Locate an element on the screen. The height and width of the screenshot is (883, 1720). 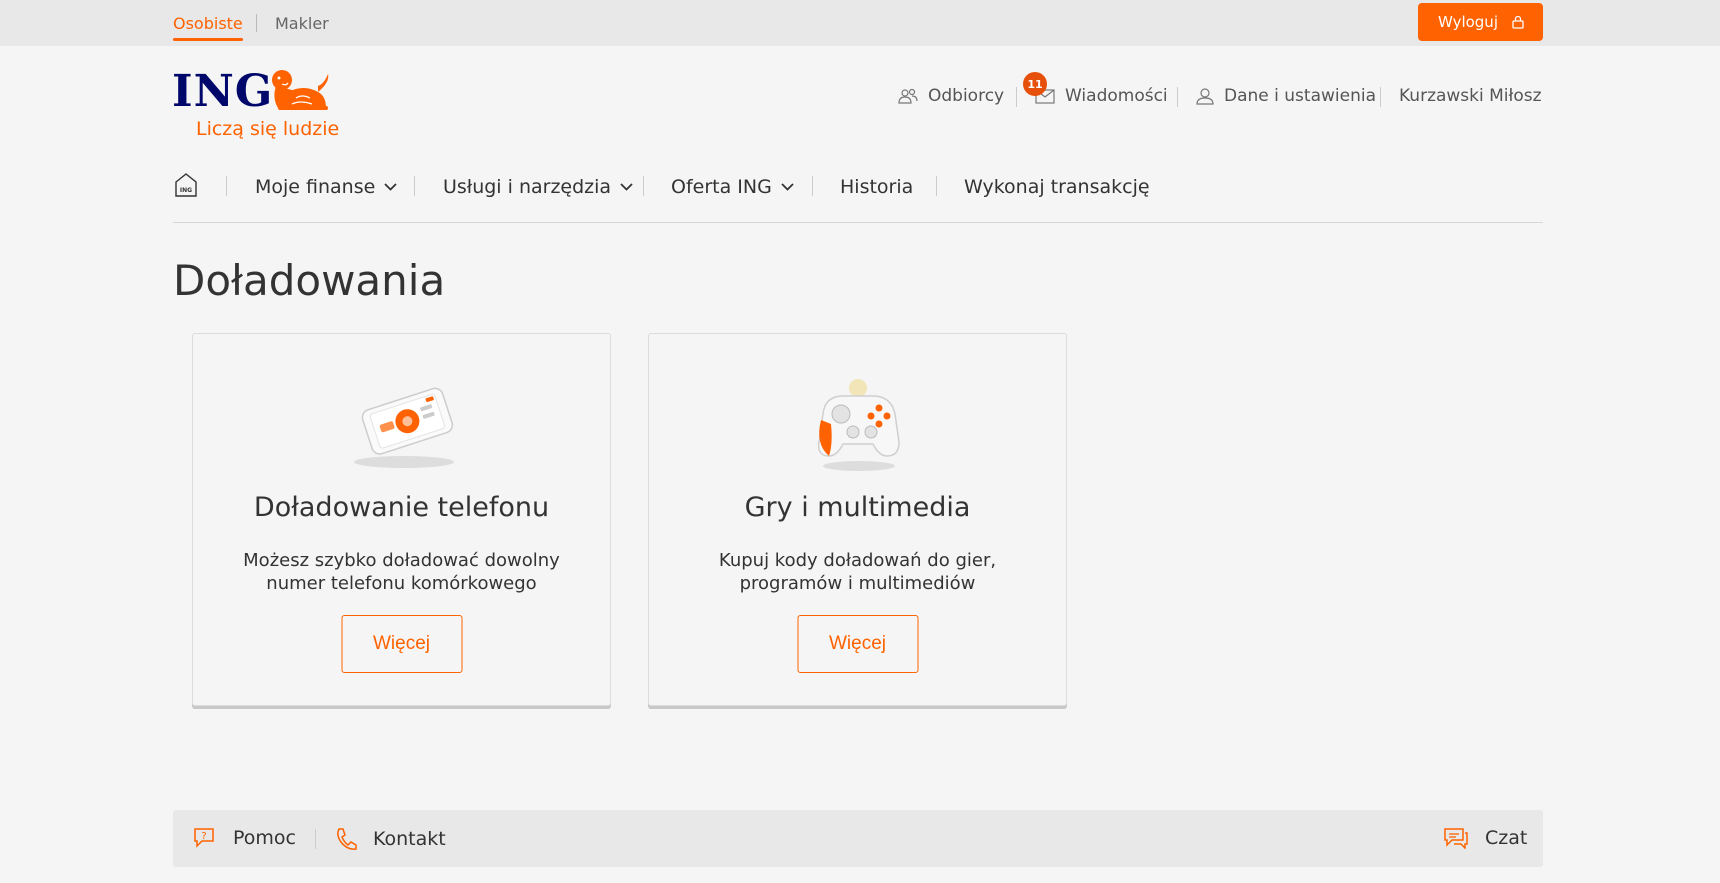
home-icon-text: ING is located at coordinates (186, 190).